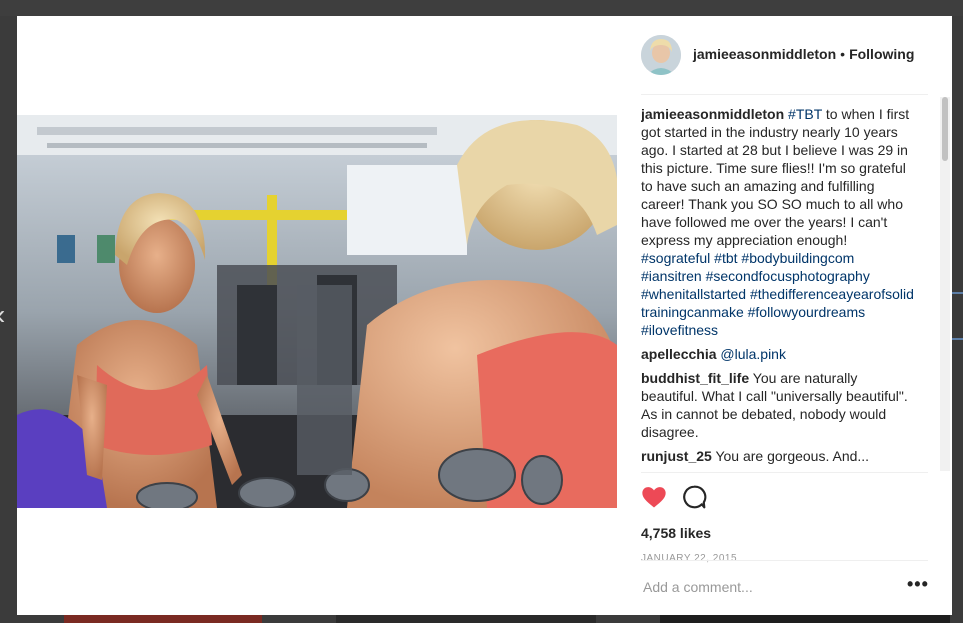 The width and height of the screenshot is (963, 623). Describe the element at coordinates (945, 284) in the screenshot. I see `comments-scrollbar` at that location.